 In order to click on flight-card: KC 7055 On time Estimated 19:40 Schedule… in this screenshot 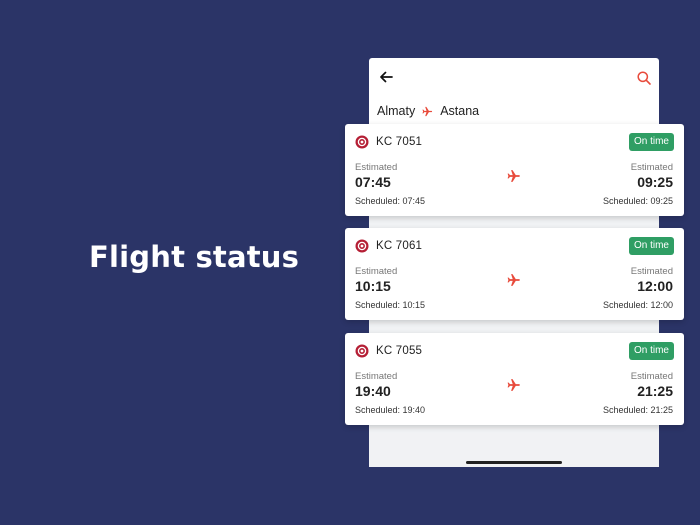, I will do `click(514, 379)`.